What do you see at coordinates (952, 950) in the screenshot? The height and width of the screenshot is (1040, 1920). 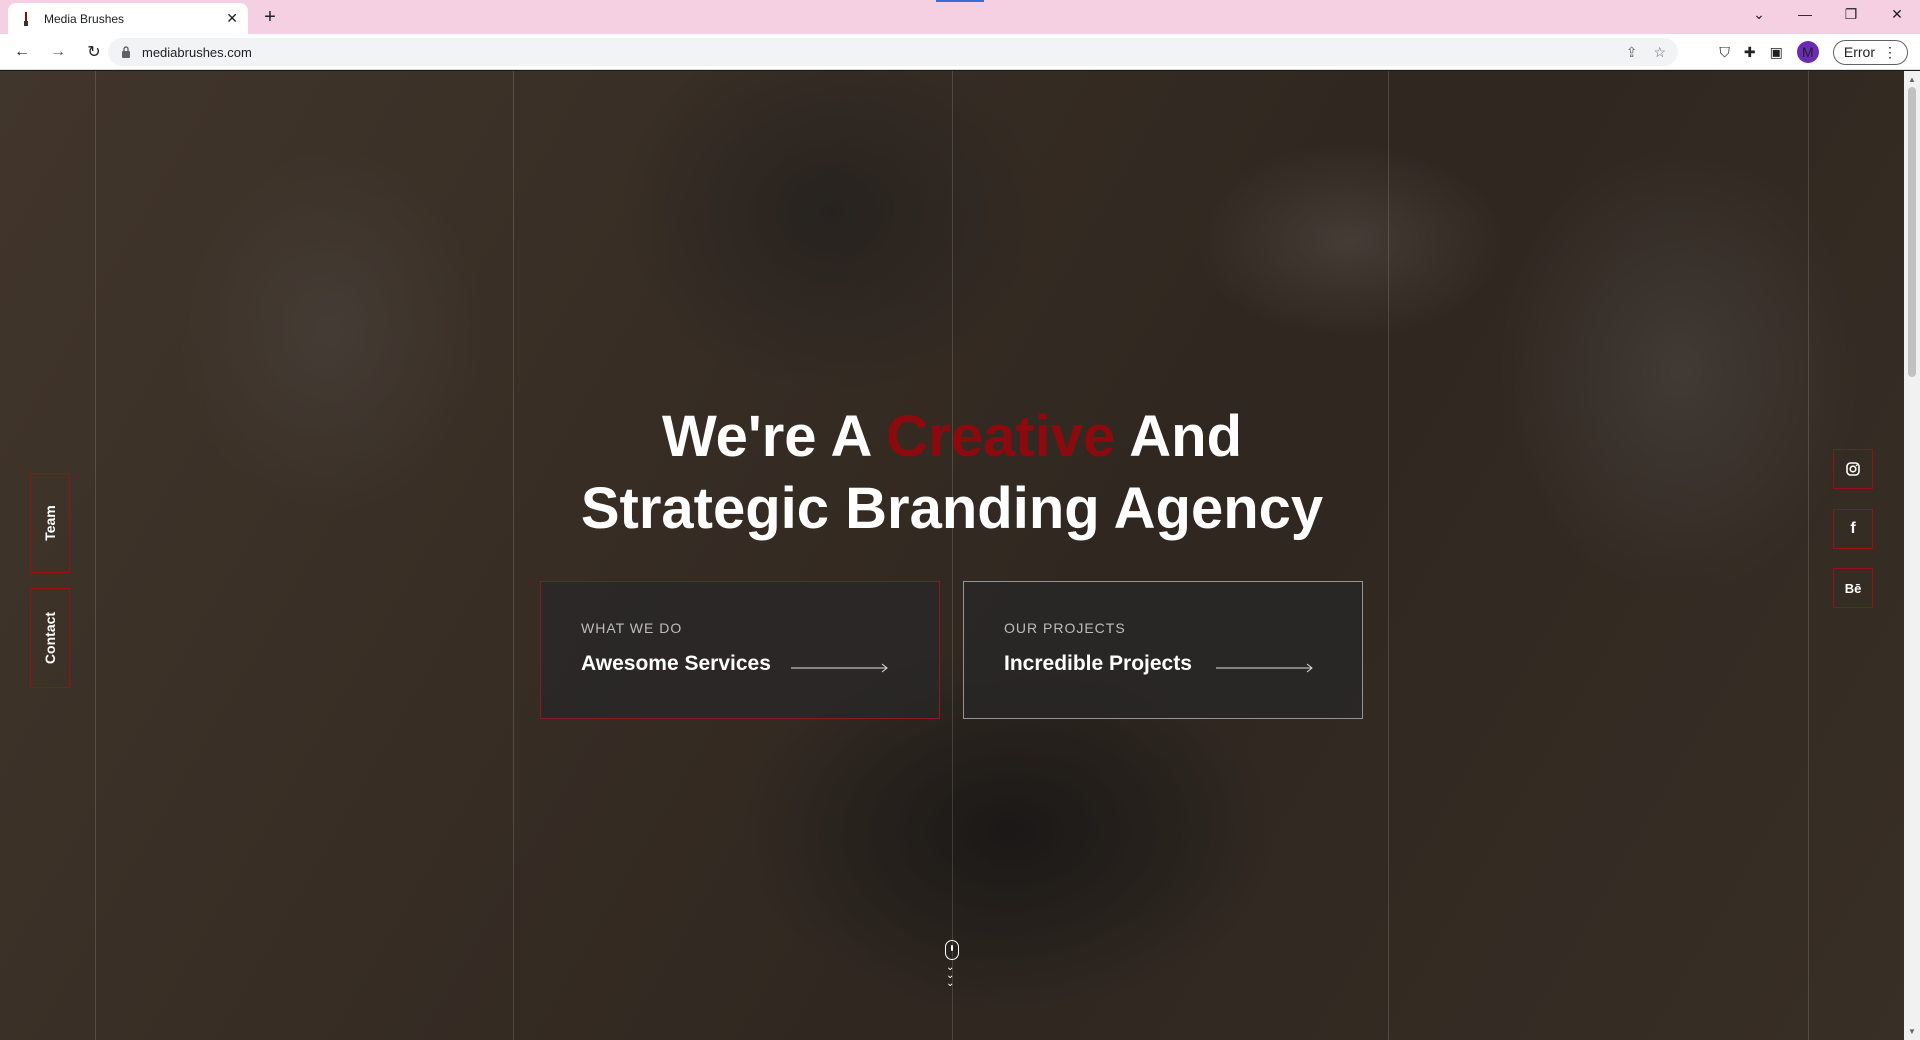 I see `scroll-mouse-icon` at bounding box center [952, 950].